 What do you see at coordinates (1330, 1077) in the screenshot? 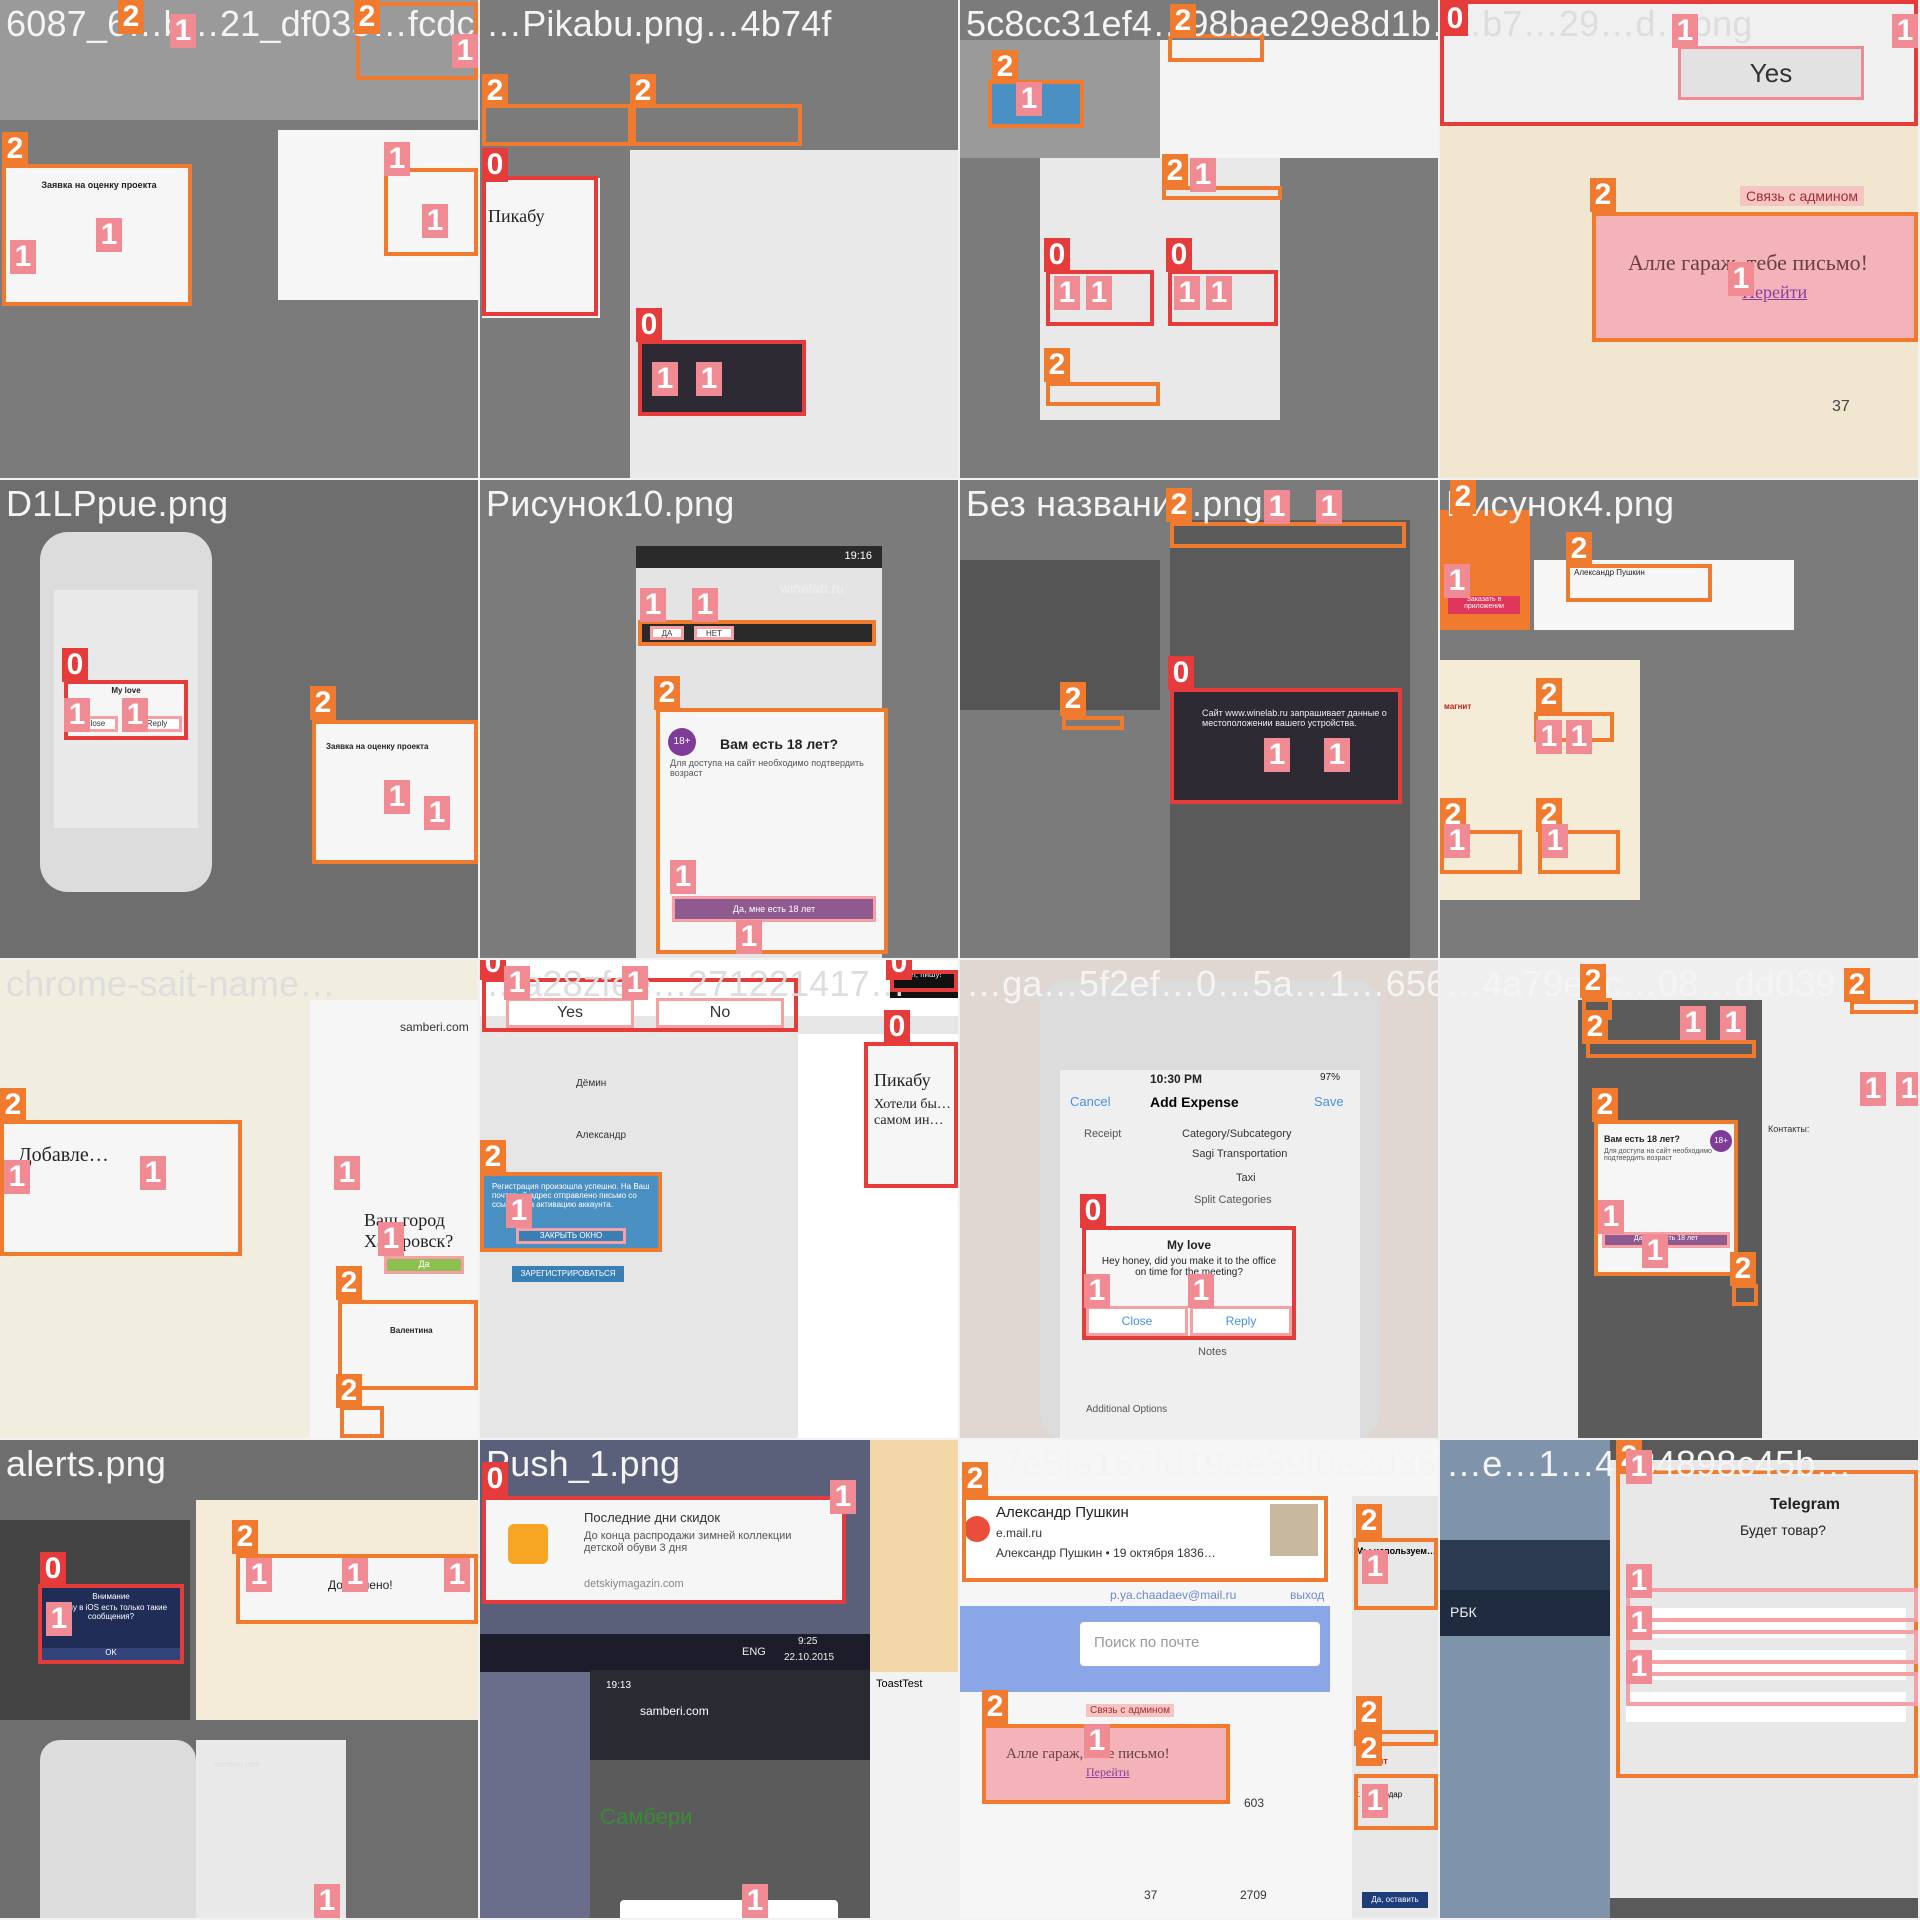
I see `status-battery: 97%` at bounding box center [1330, 1077].